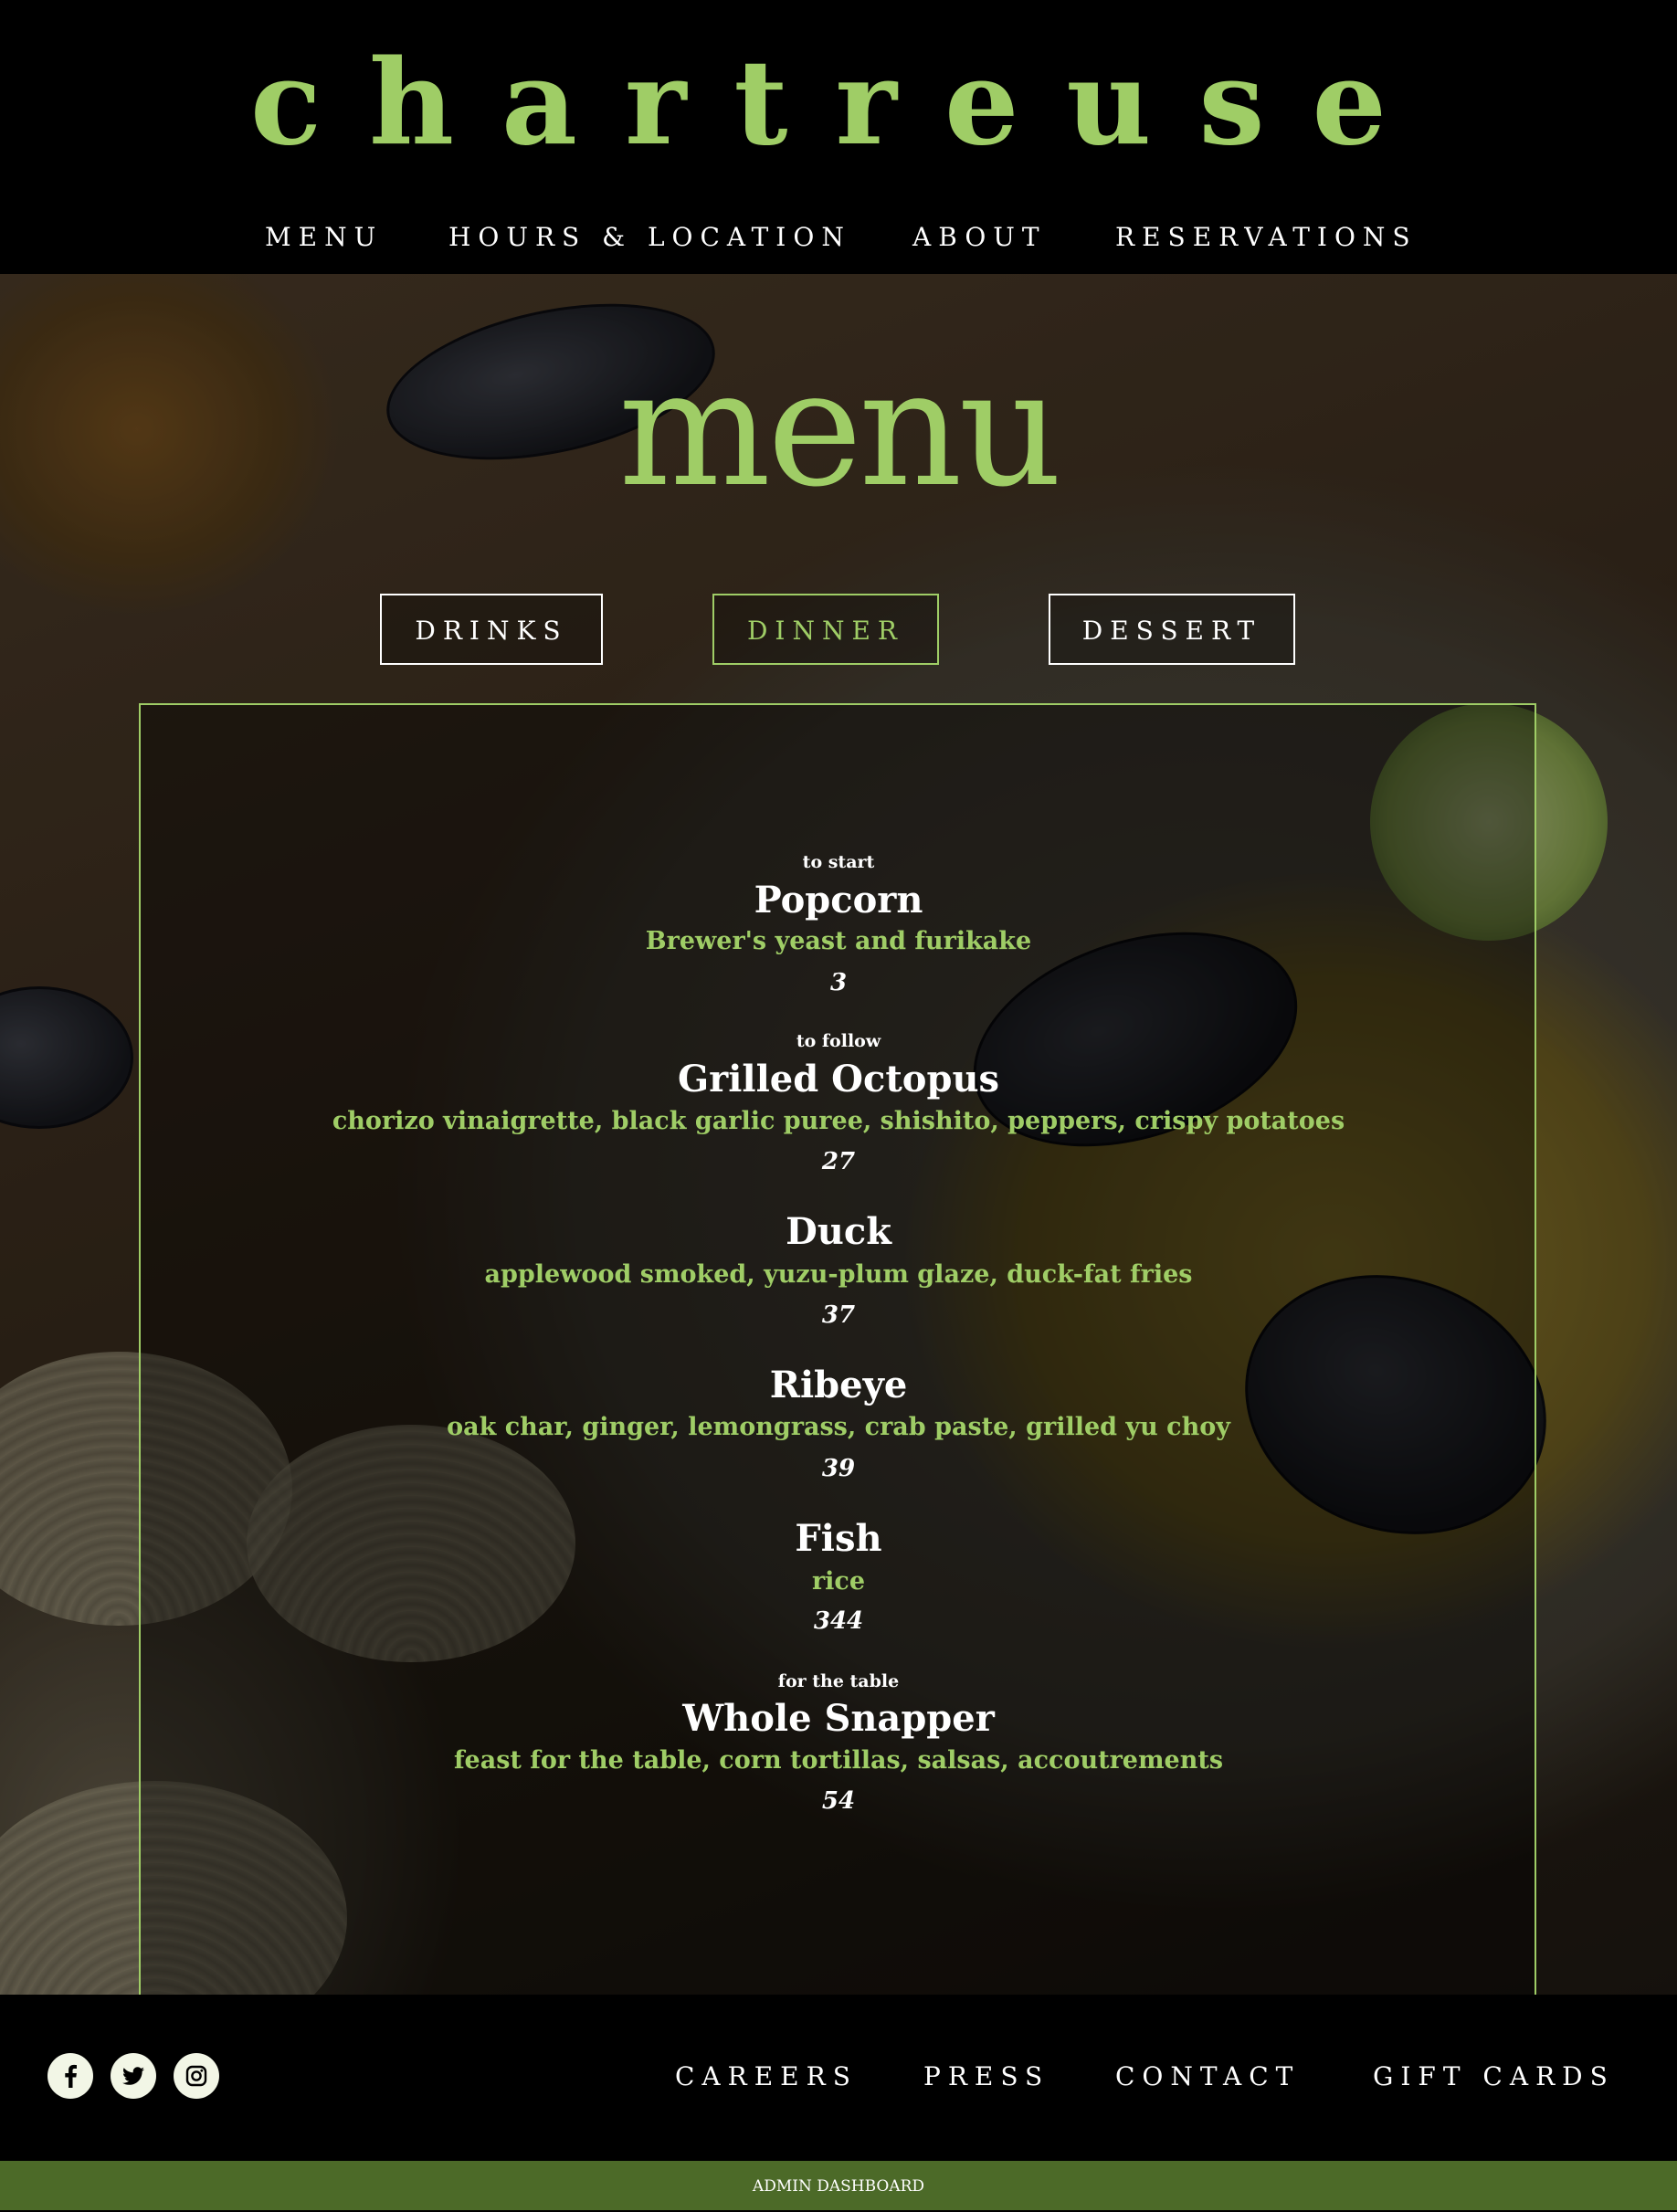 Image resolution: width=1677 pixels, height=2212 pixels. Describe the element at coordinates (649, 238) in the screenshot. I see `nav-item-hours-location: HOURS & LOCATION` at that location.